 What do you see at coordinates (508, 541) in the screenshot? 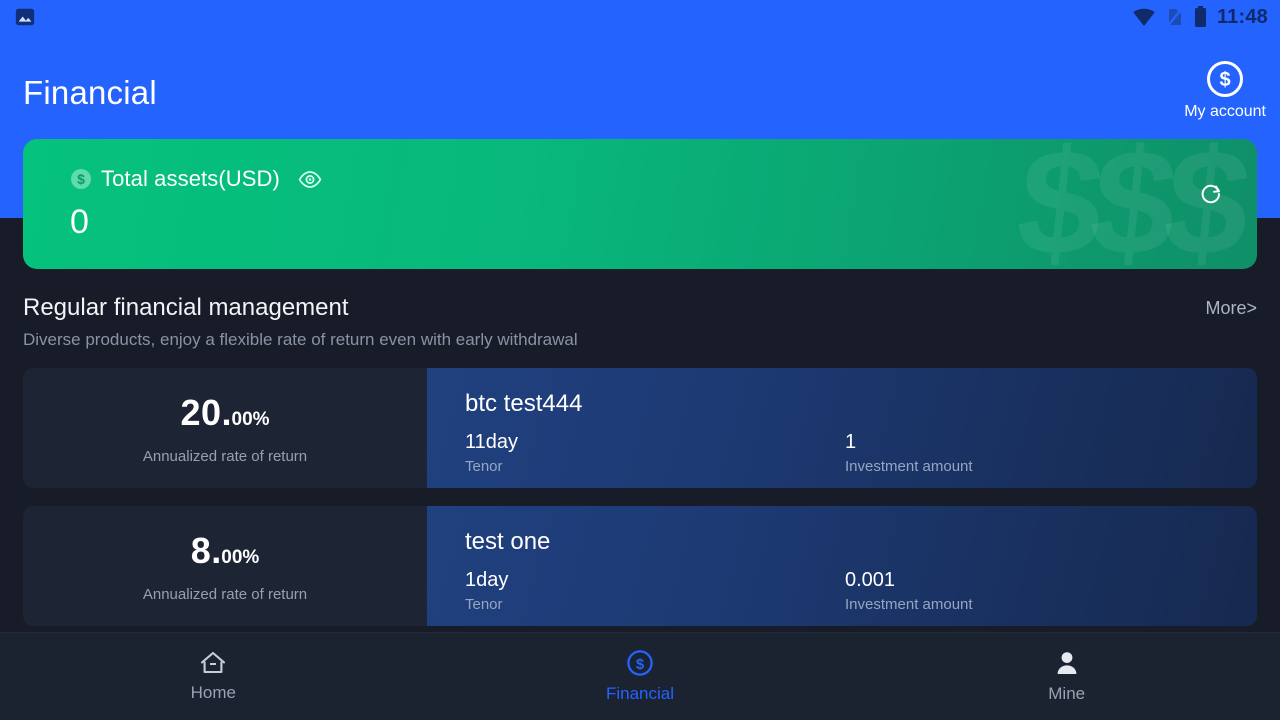
I see `product-name: test one` at bounding box center [508, 541].